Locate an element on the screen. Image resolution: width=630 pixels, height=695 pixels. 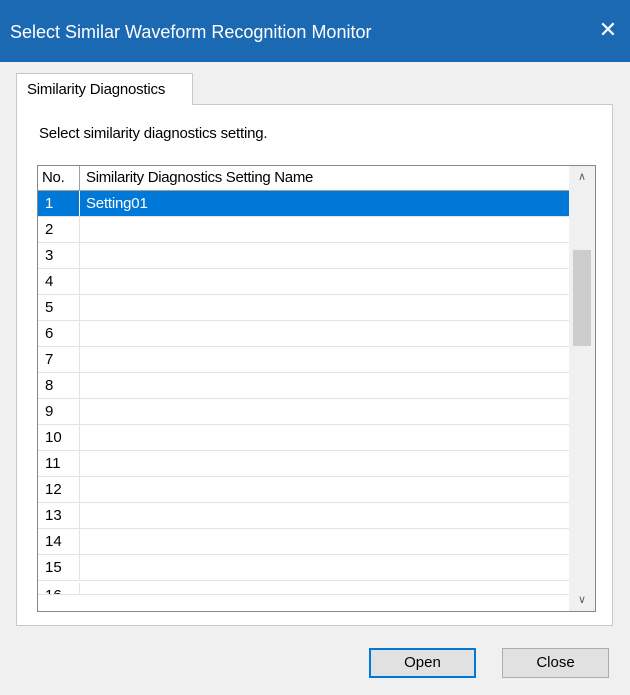
table-row: 8 is located at coordinates (303, 386).